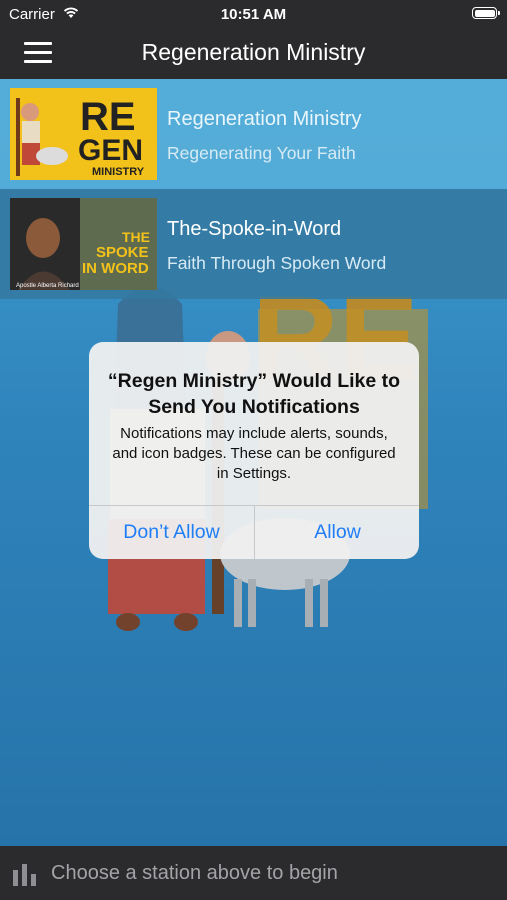 The image size is (507, 900). I want to click on player-bar: Choose a station above to begin, so click(253, 873).